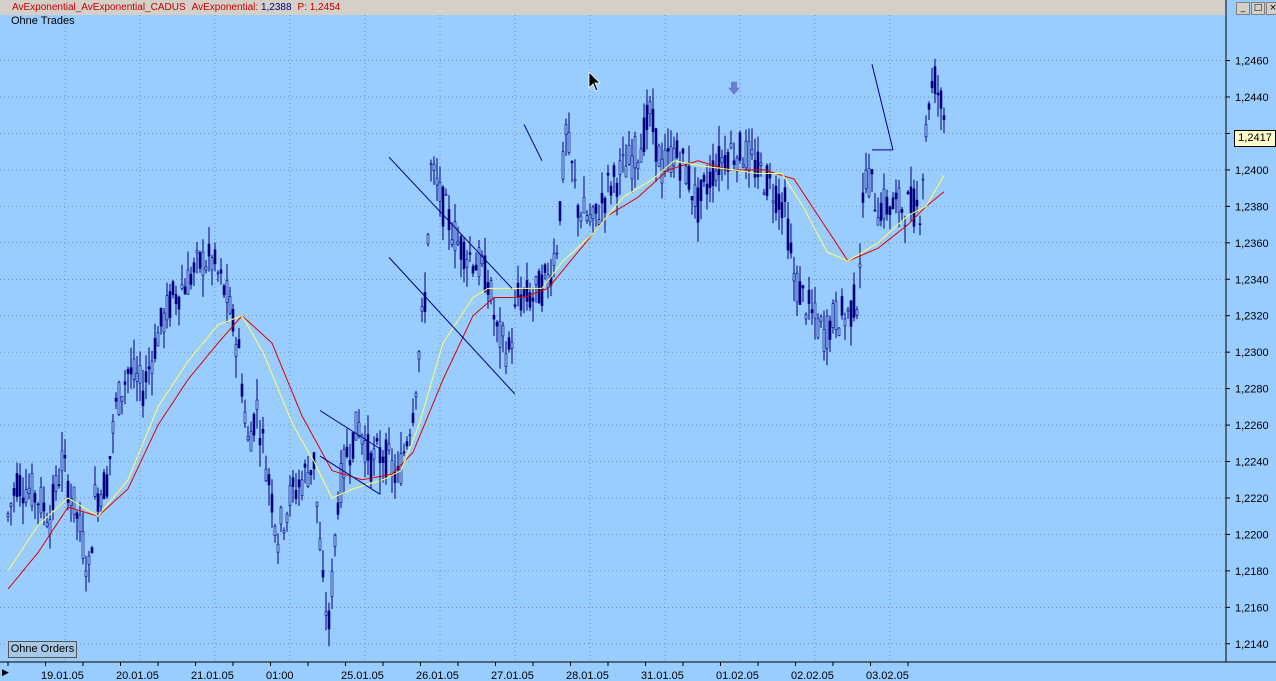 This screenshot has width=1276, height=681. I want to click on close-icon: ×, so click(1271, 8).